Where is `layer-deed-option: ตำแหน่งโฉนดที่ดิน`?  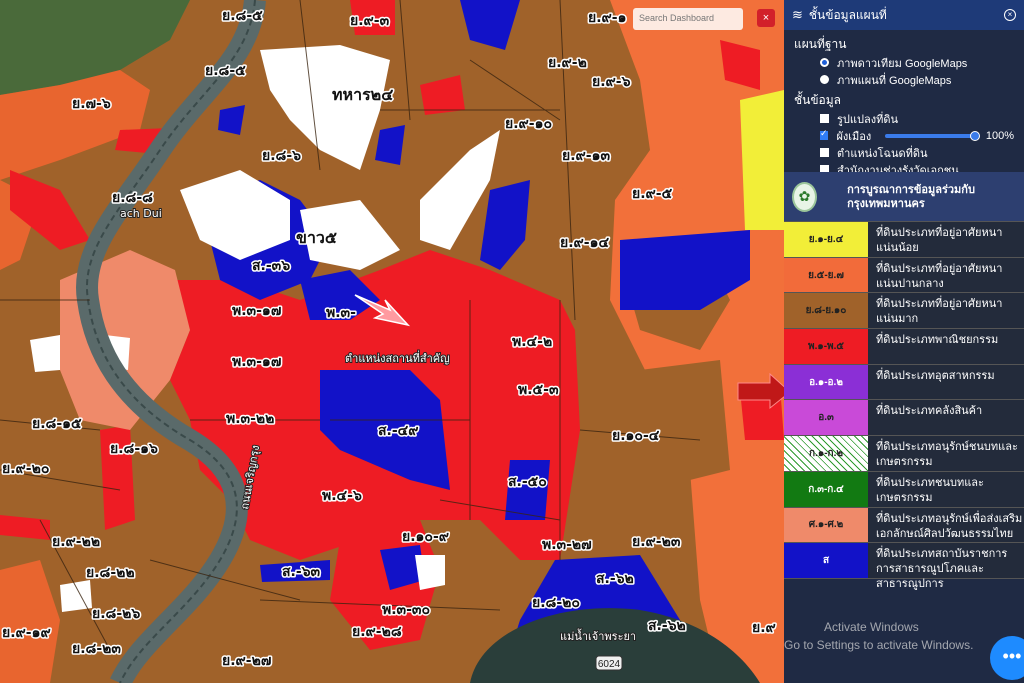 layer-deed-option: ตำแหน่งโฉนดที่ดิน is located at coordinates (904, 152).